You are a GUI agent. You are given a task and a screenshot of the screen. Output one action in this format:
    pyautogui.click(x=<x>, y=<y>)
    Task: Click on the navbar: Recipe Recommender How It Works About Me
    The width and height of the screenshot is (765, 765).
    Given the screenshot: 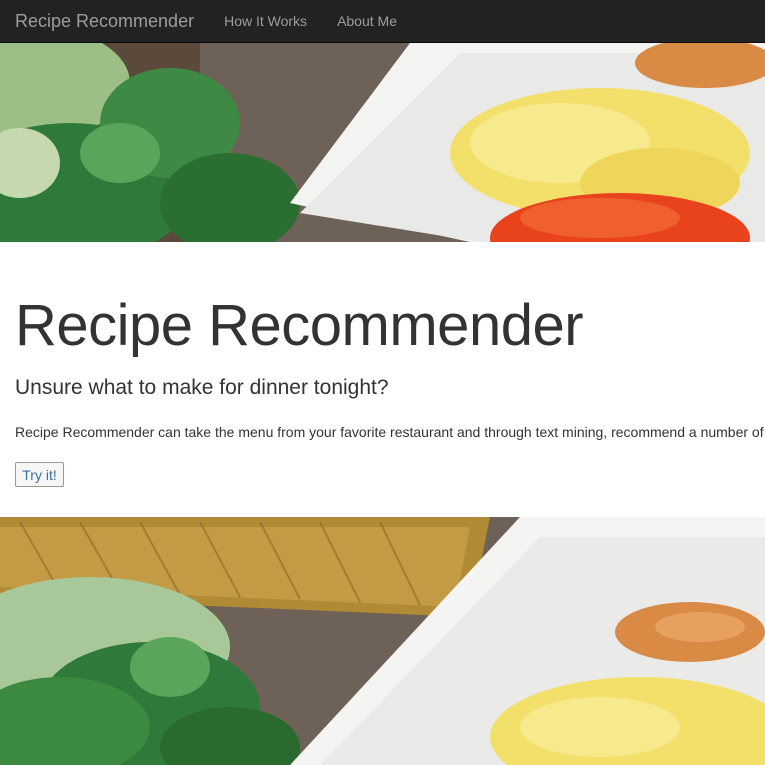 What is the action you would take?
    pyautogui.click(x=382, y=21)
    